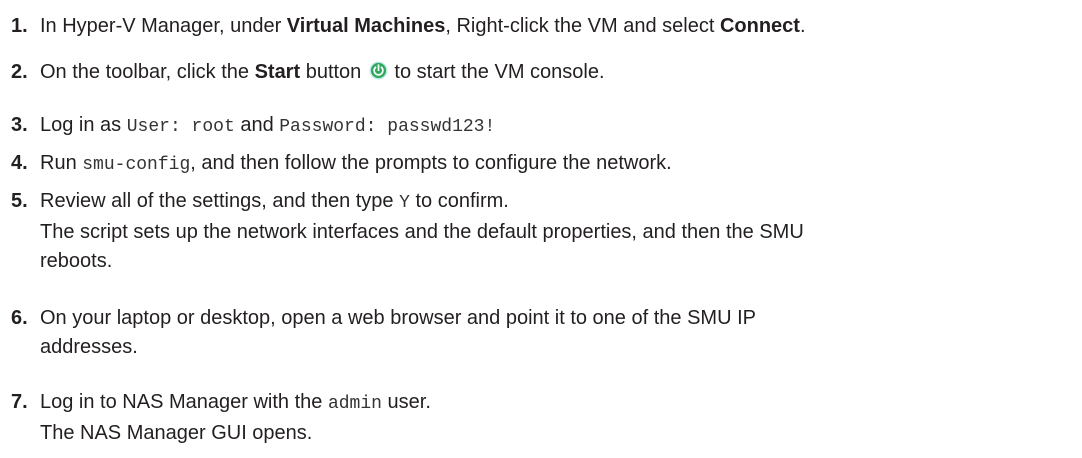 The image size is (1082, 458). Describe the element at coordinates (76, 261) in the screenshot. I see `step-result: reboots.` at that location.